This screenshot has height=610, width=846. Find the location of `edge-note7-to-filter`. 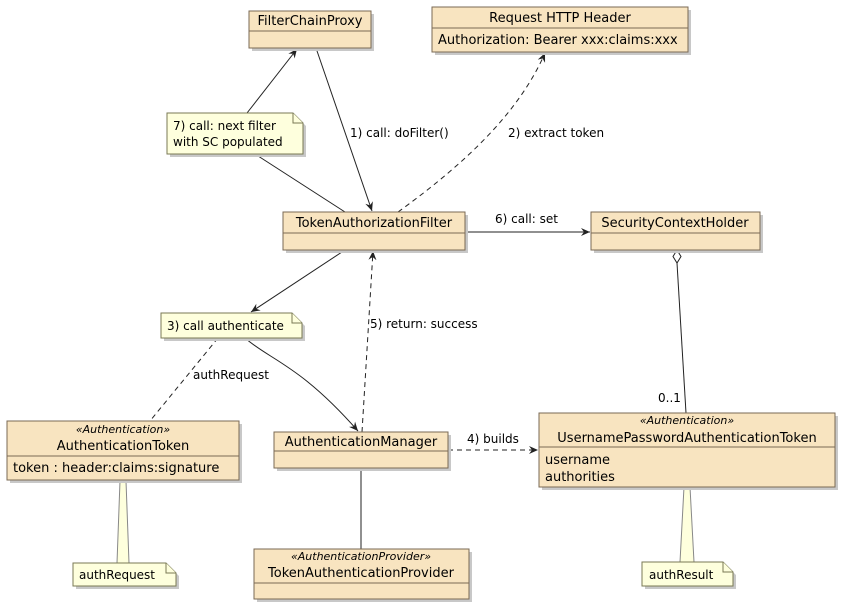

edge-note7-to-filter is located at coordinates (300, 183).